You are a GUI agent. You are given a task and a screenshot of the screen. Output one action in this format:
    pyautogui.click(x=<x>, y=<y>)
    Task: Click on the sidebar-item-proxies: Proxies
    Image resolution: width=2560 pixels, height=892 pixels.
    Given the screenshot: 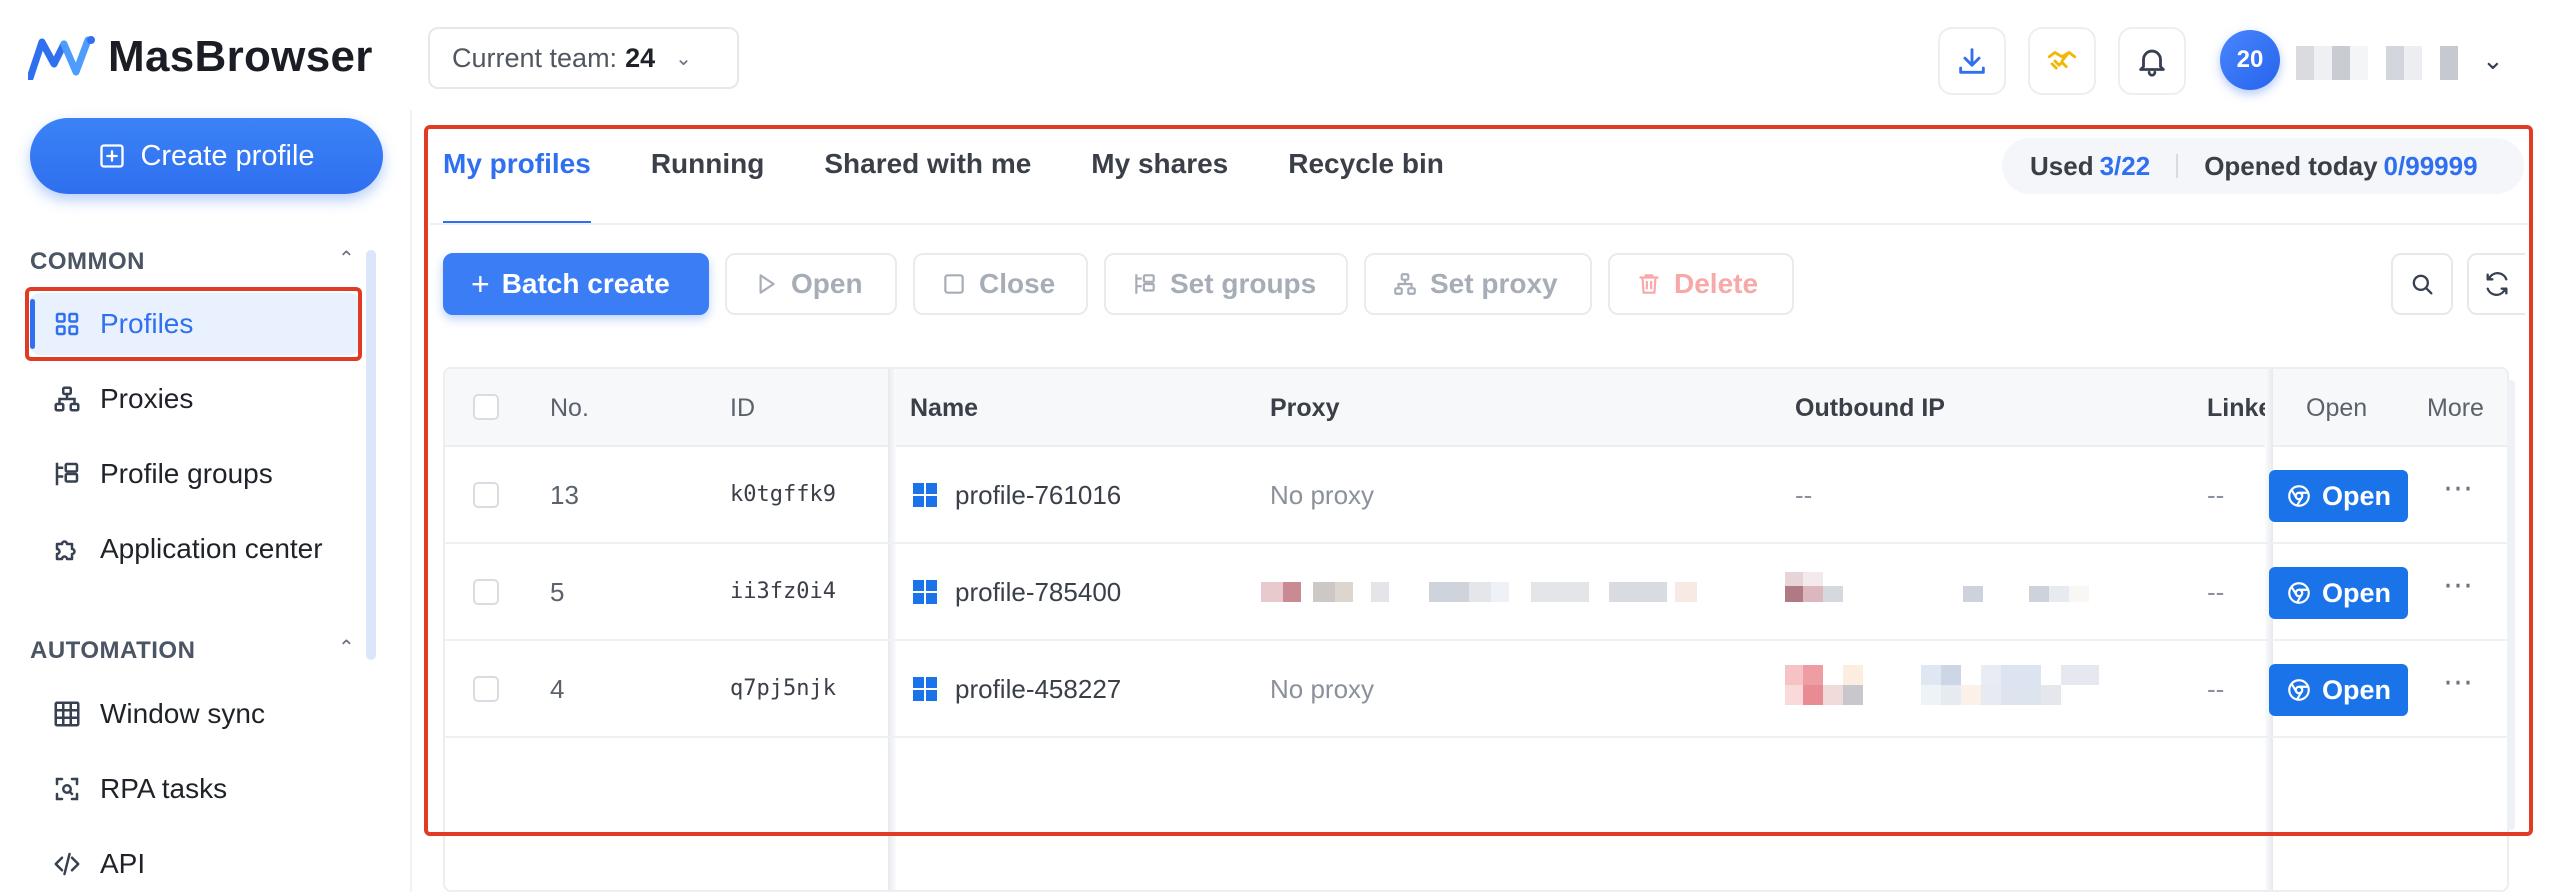 What is the action you would take?
    pyautogui.click(x=195, y=399)
    